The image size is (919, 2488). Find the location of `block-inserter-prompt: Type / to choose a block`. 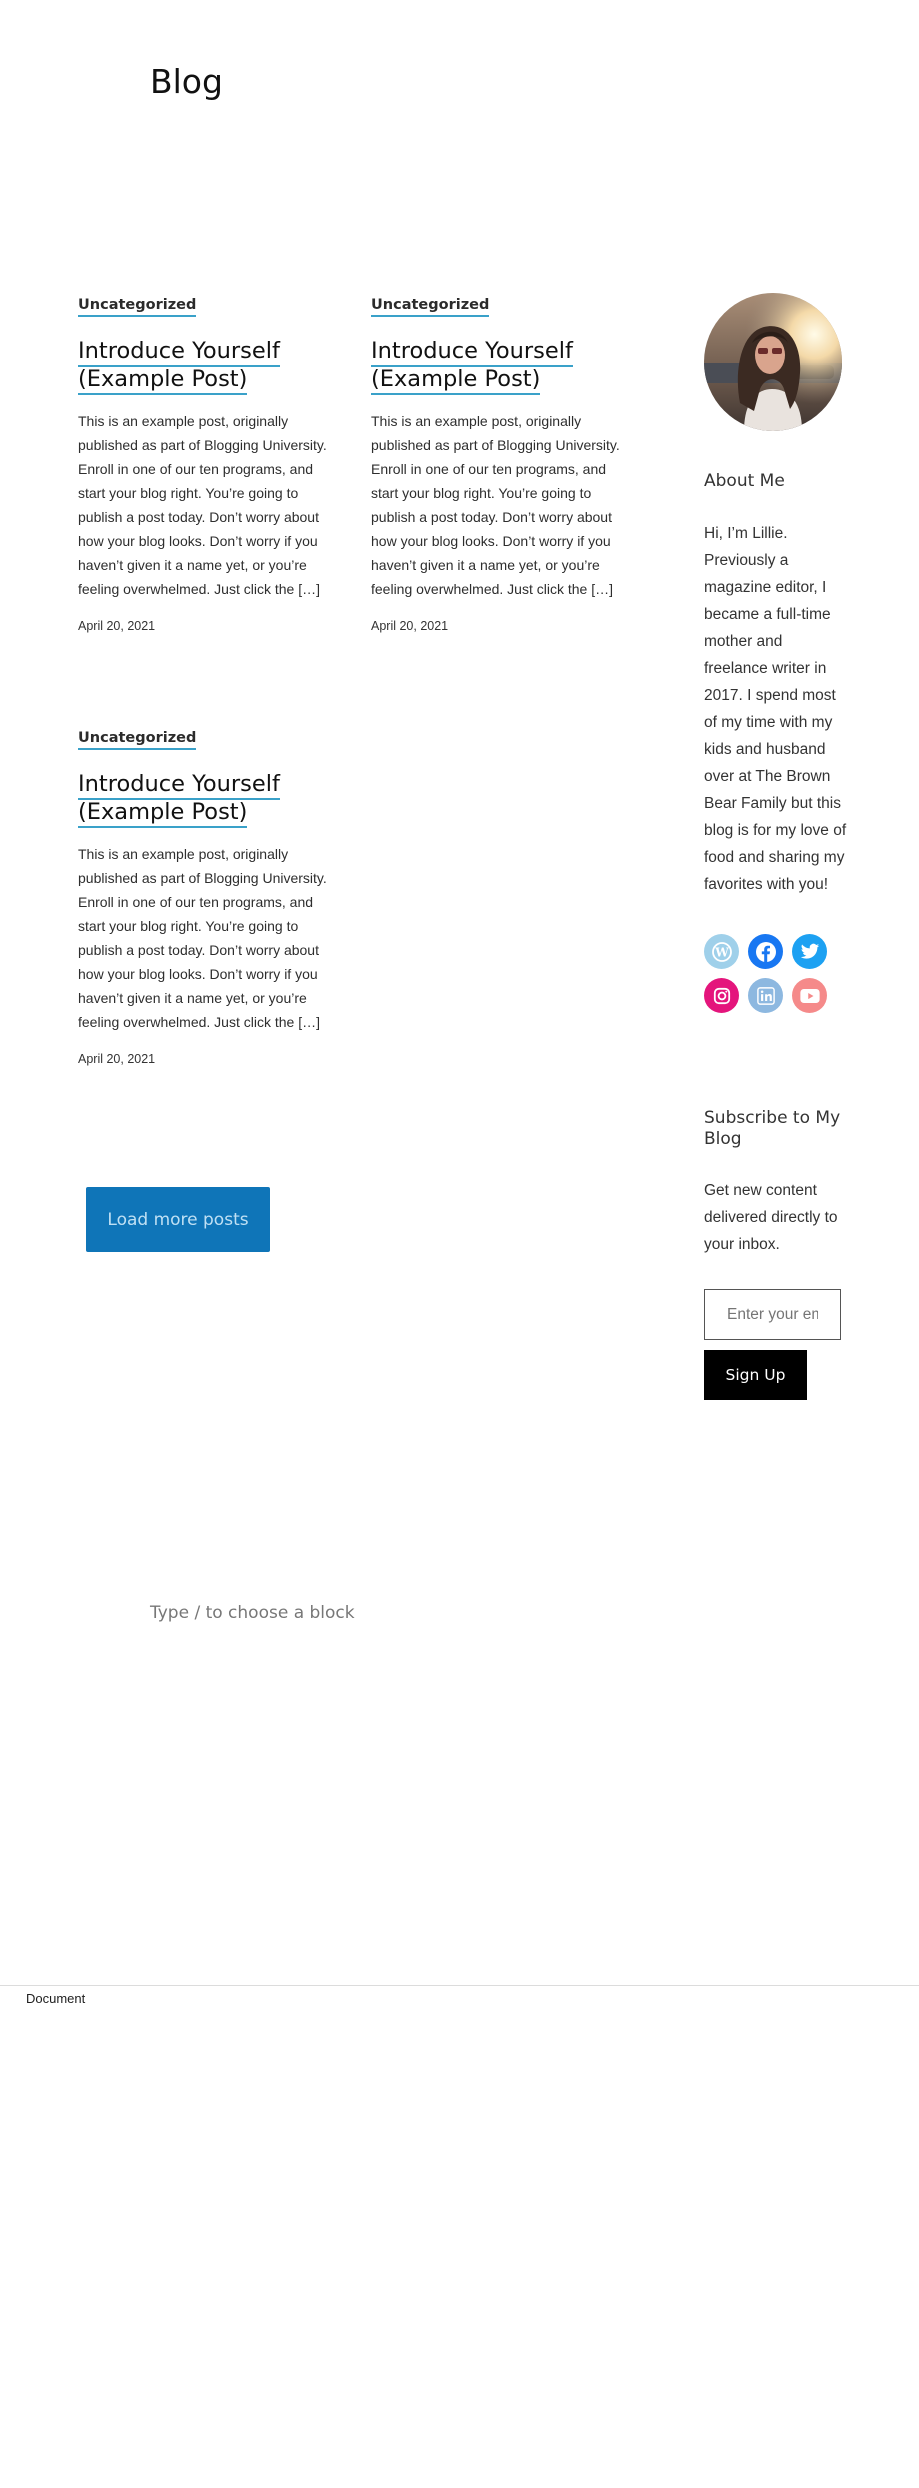

block-inserter-prompt: Type / to choose a block is located at coordinates (252, 1613).